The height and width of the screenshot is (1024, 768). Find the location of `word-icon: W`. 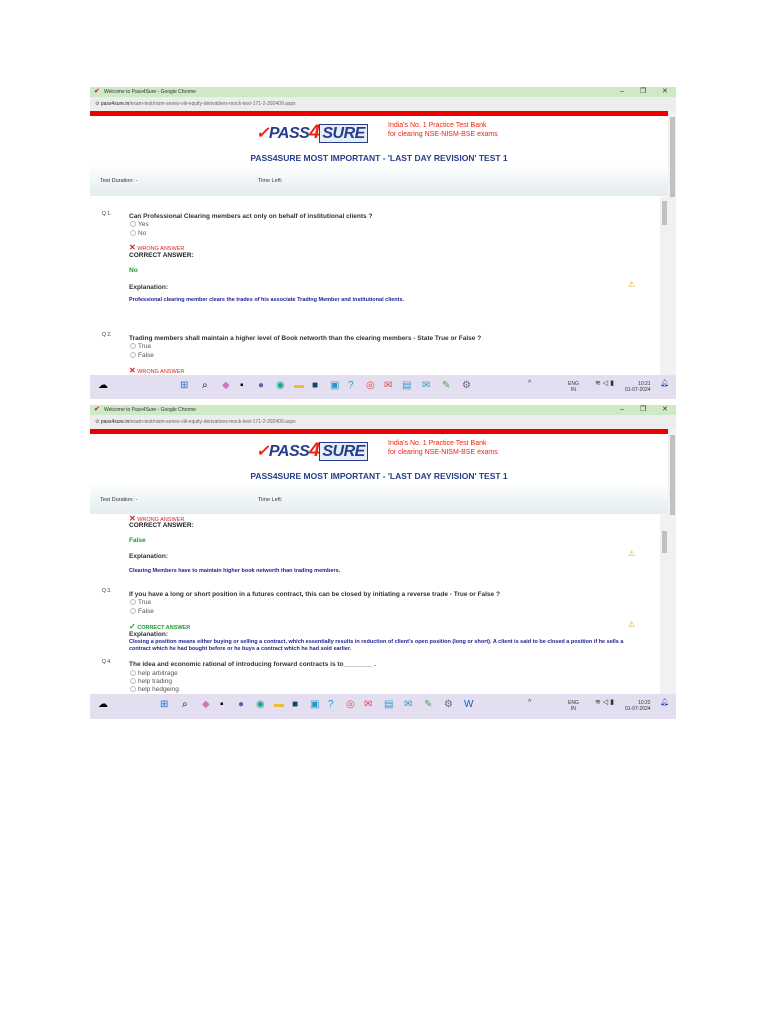

word-icon: W is located at coordinates (468, 704).